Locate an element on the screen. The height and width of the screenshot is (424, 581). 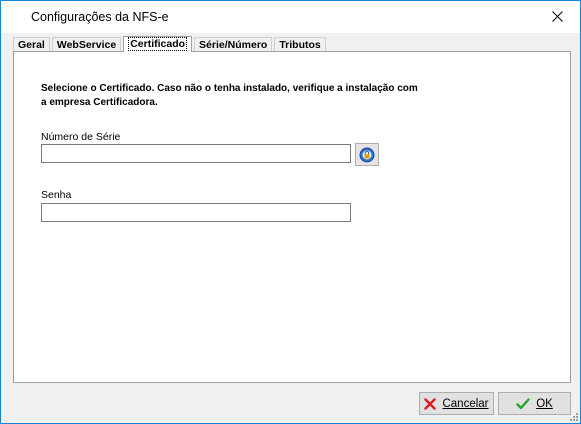
red-x-icon is located at coordinates (430, 403).